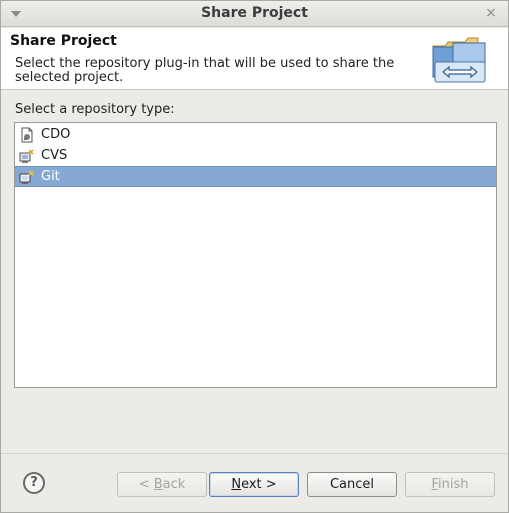  I want to click on list-item-cvs: CVS, so click(255, 155).